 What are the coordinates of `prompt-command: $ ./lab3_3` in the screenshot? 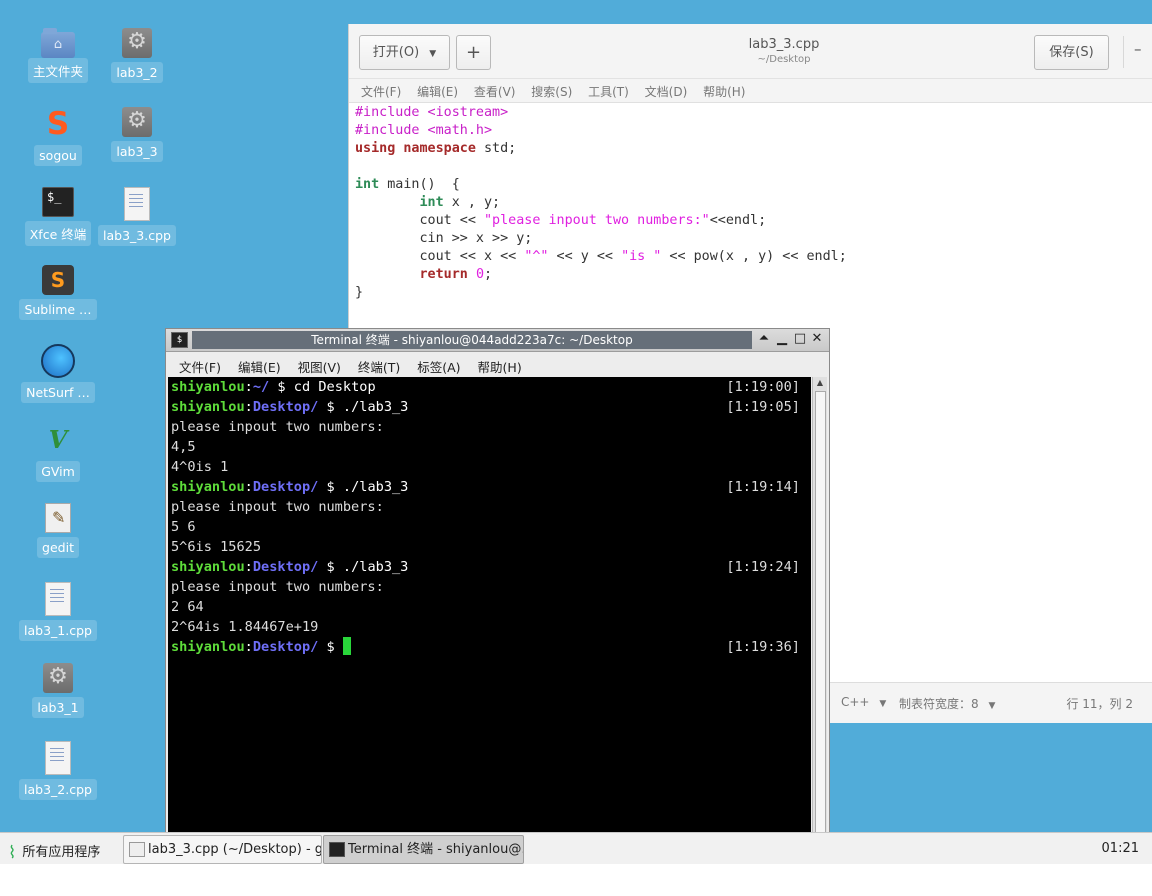 It's located at (363, 407).